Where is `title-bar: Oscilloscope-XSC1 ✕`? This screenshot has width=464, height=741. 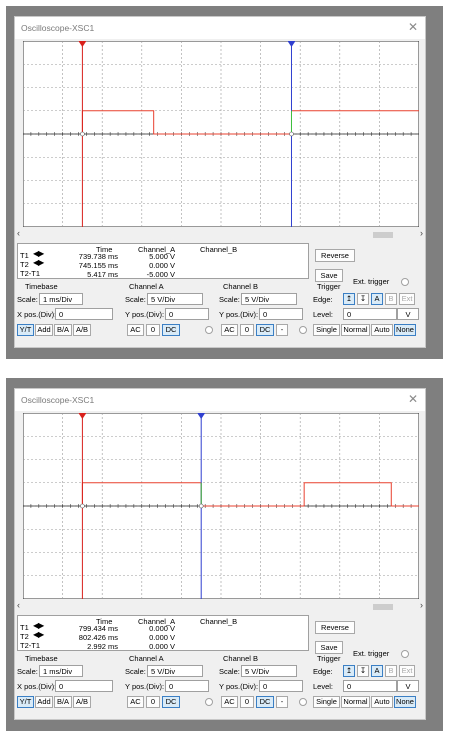 title-bar: Oscilloscope-XSC1 ✕ is located at coordinates (220, 400).